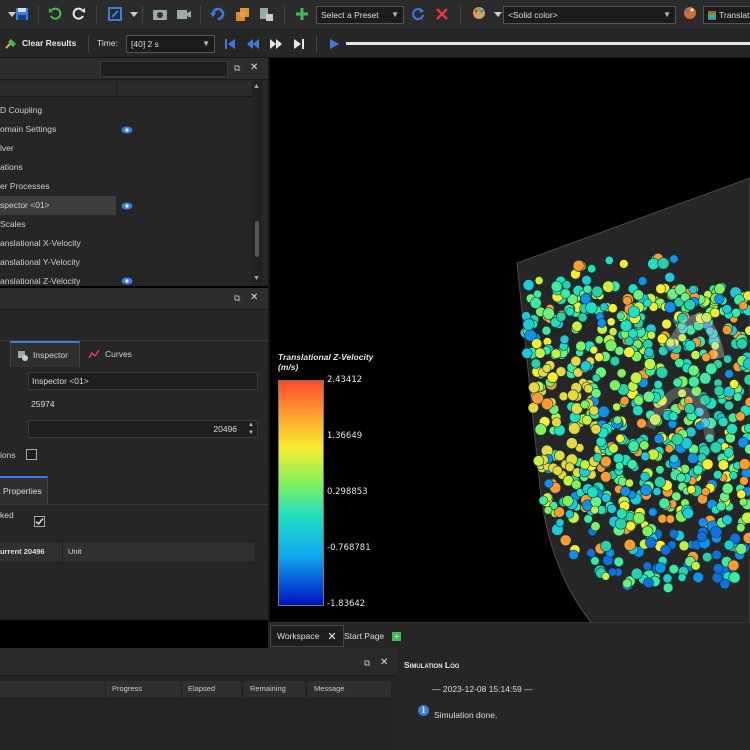 This screenshot has height=750, width=750. I want to click on close-icon: ✕, so click(331, 636).